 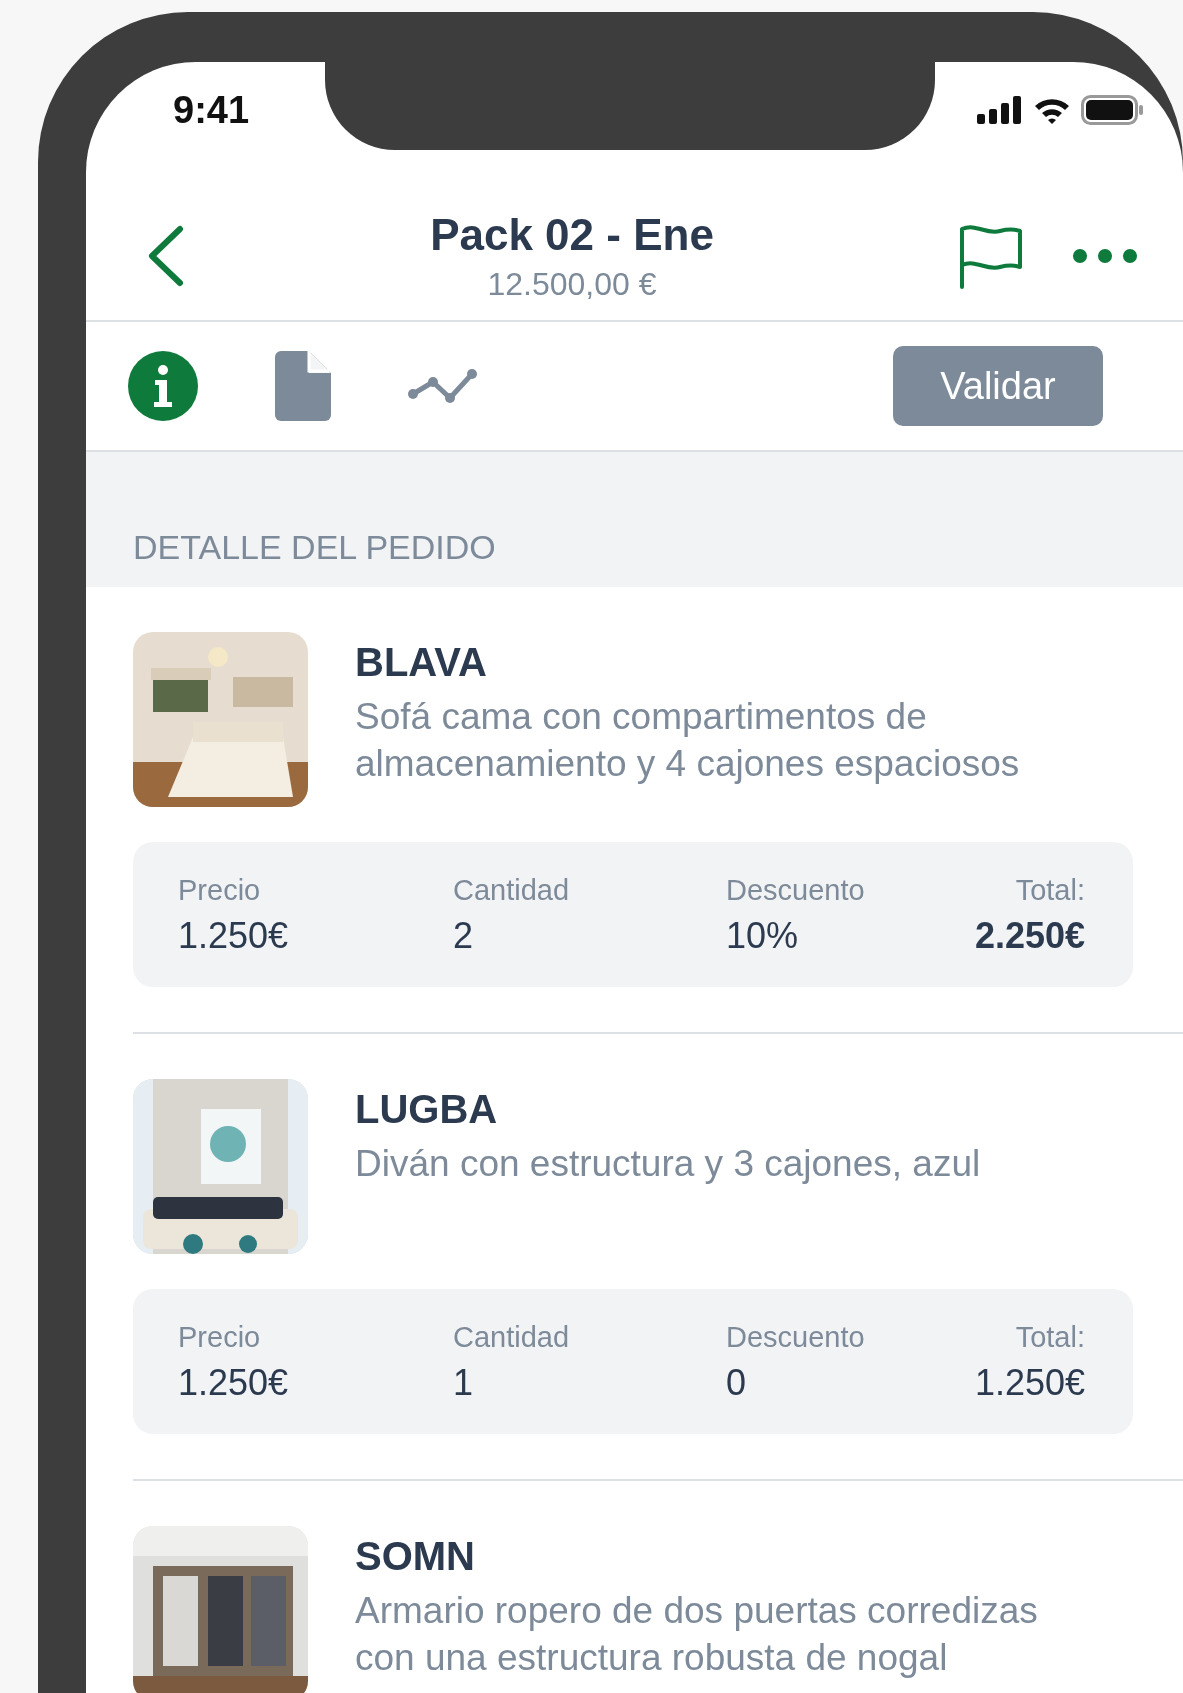 I want to click on validate-button: Validar, so click(x=998, y=386).